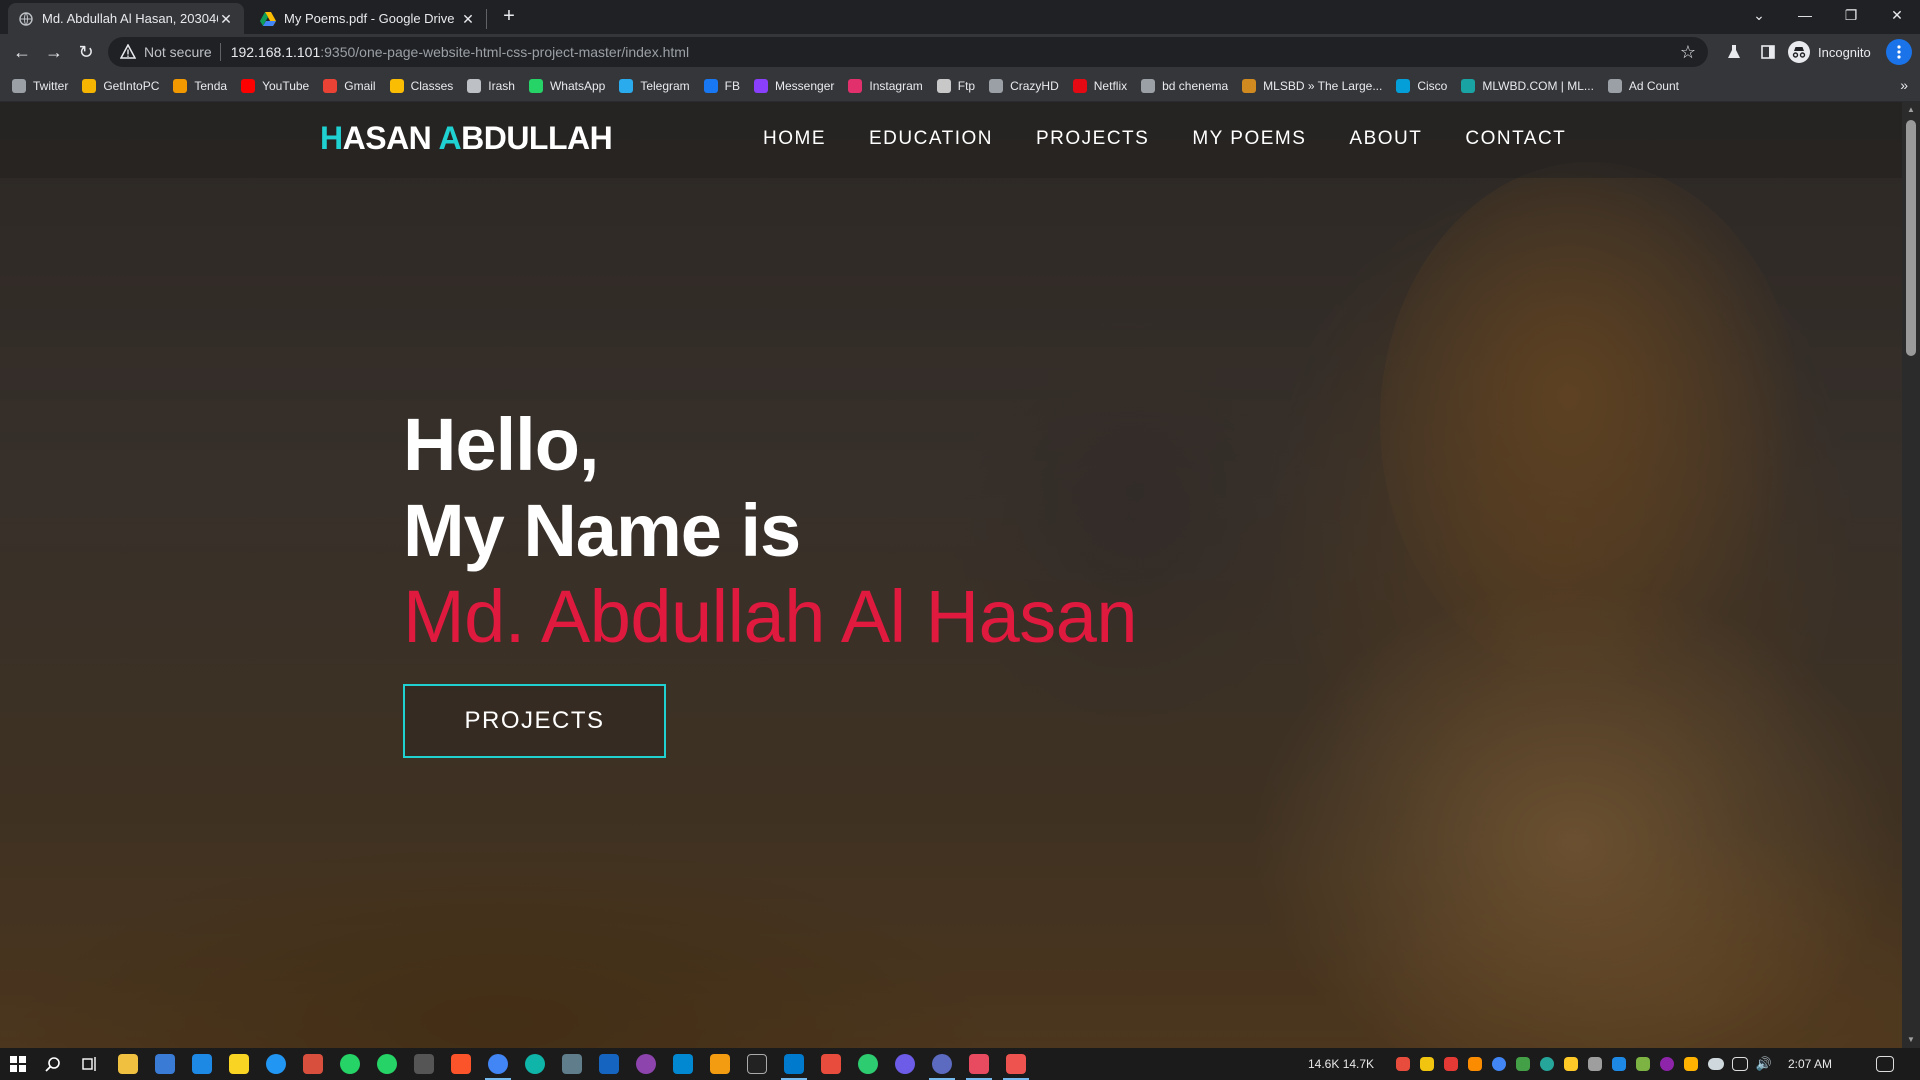 The width and height of the screenshot is (1920, 1080). What do you see at coordinates (757, 1064) in the screenshot?
I see `pycharm-icon` at bounding box center [757, 1064].